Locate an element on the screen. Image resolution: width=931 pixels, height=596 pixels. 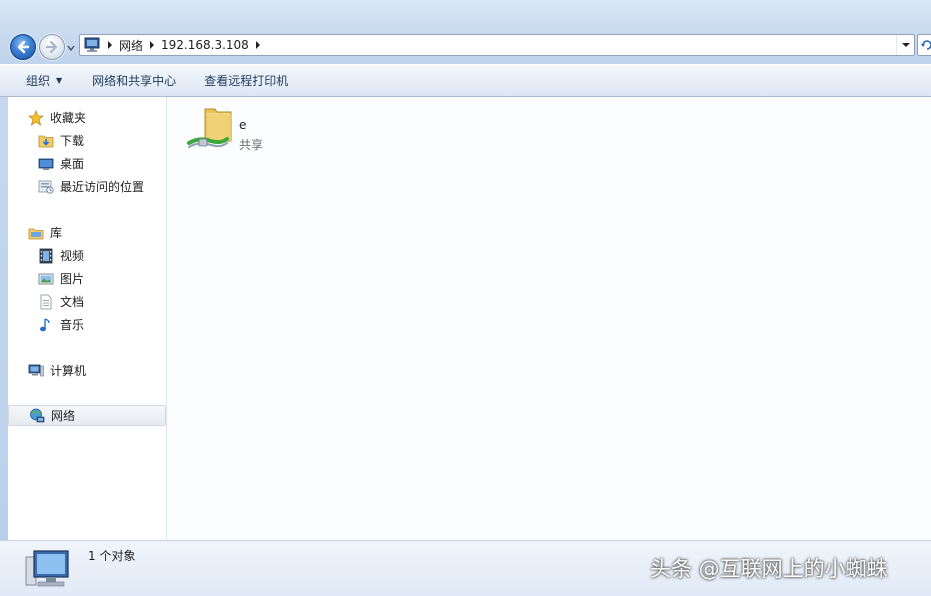
breadcrumb-network: 网络 is located at coordinates (131, 45).